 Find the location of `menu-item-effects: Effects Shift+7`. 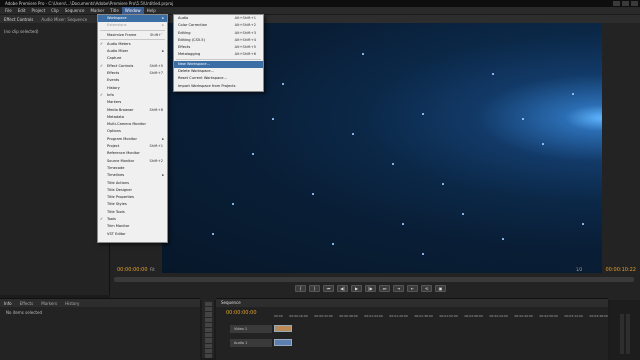

menu-item-effects: Effects Shift+7 is located at coordinates (132, 73).